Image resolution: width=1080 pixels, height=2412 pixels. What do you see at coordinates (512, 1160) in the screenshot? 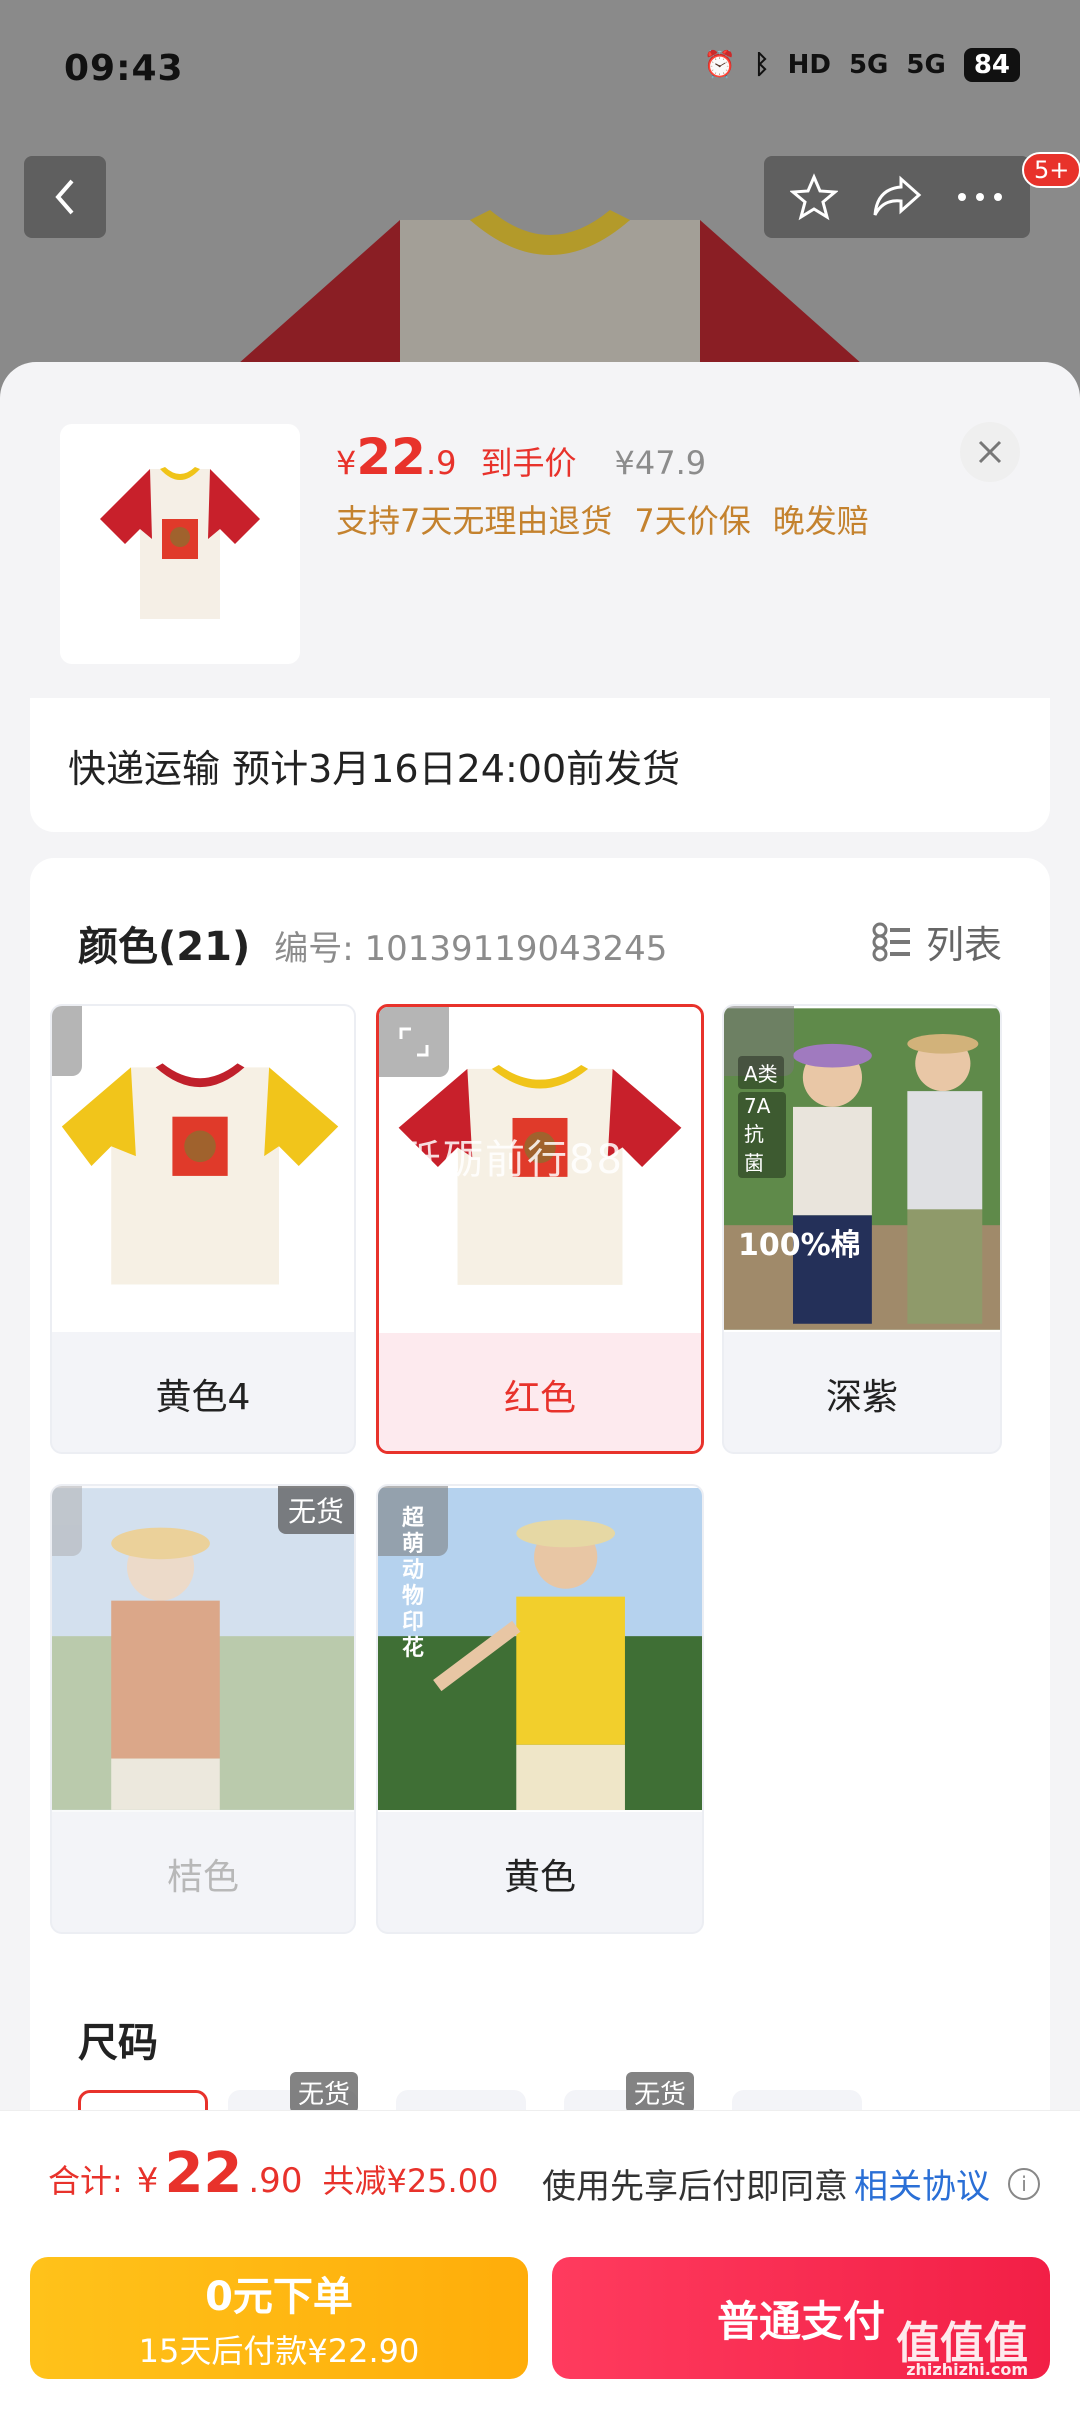
I see `watermark-text: 砥砺前行88` at bounding box center [512, 1160].